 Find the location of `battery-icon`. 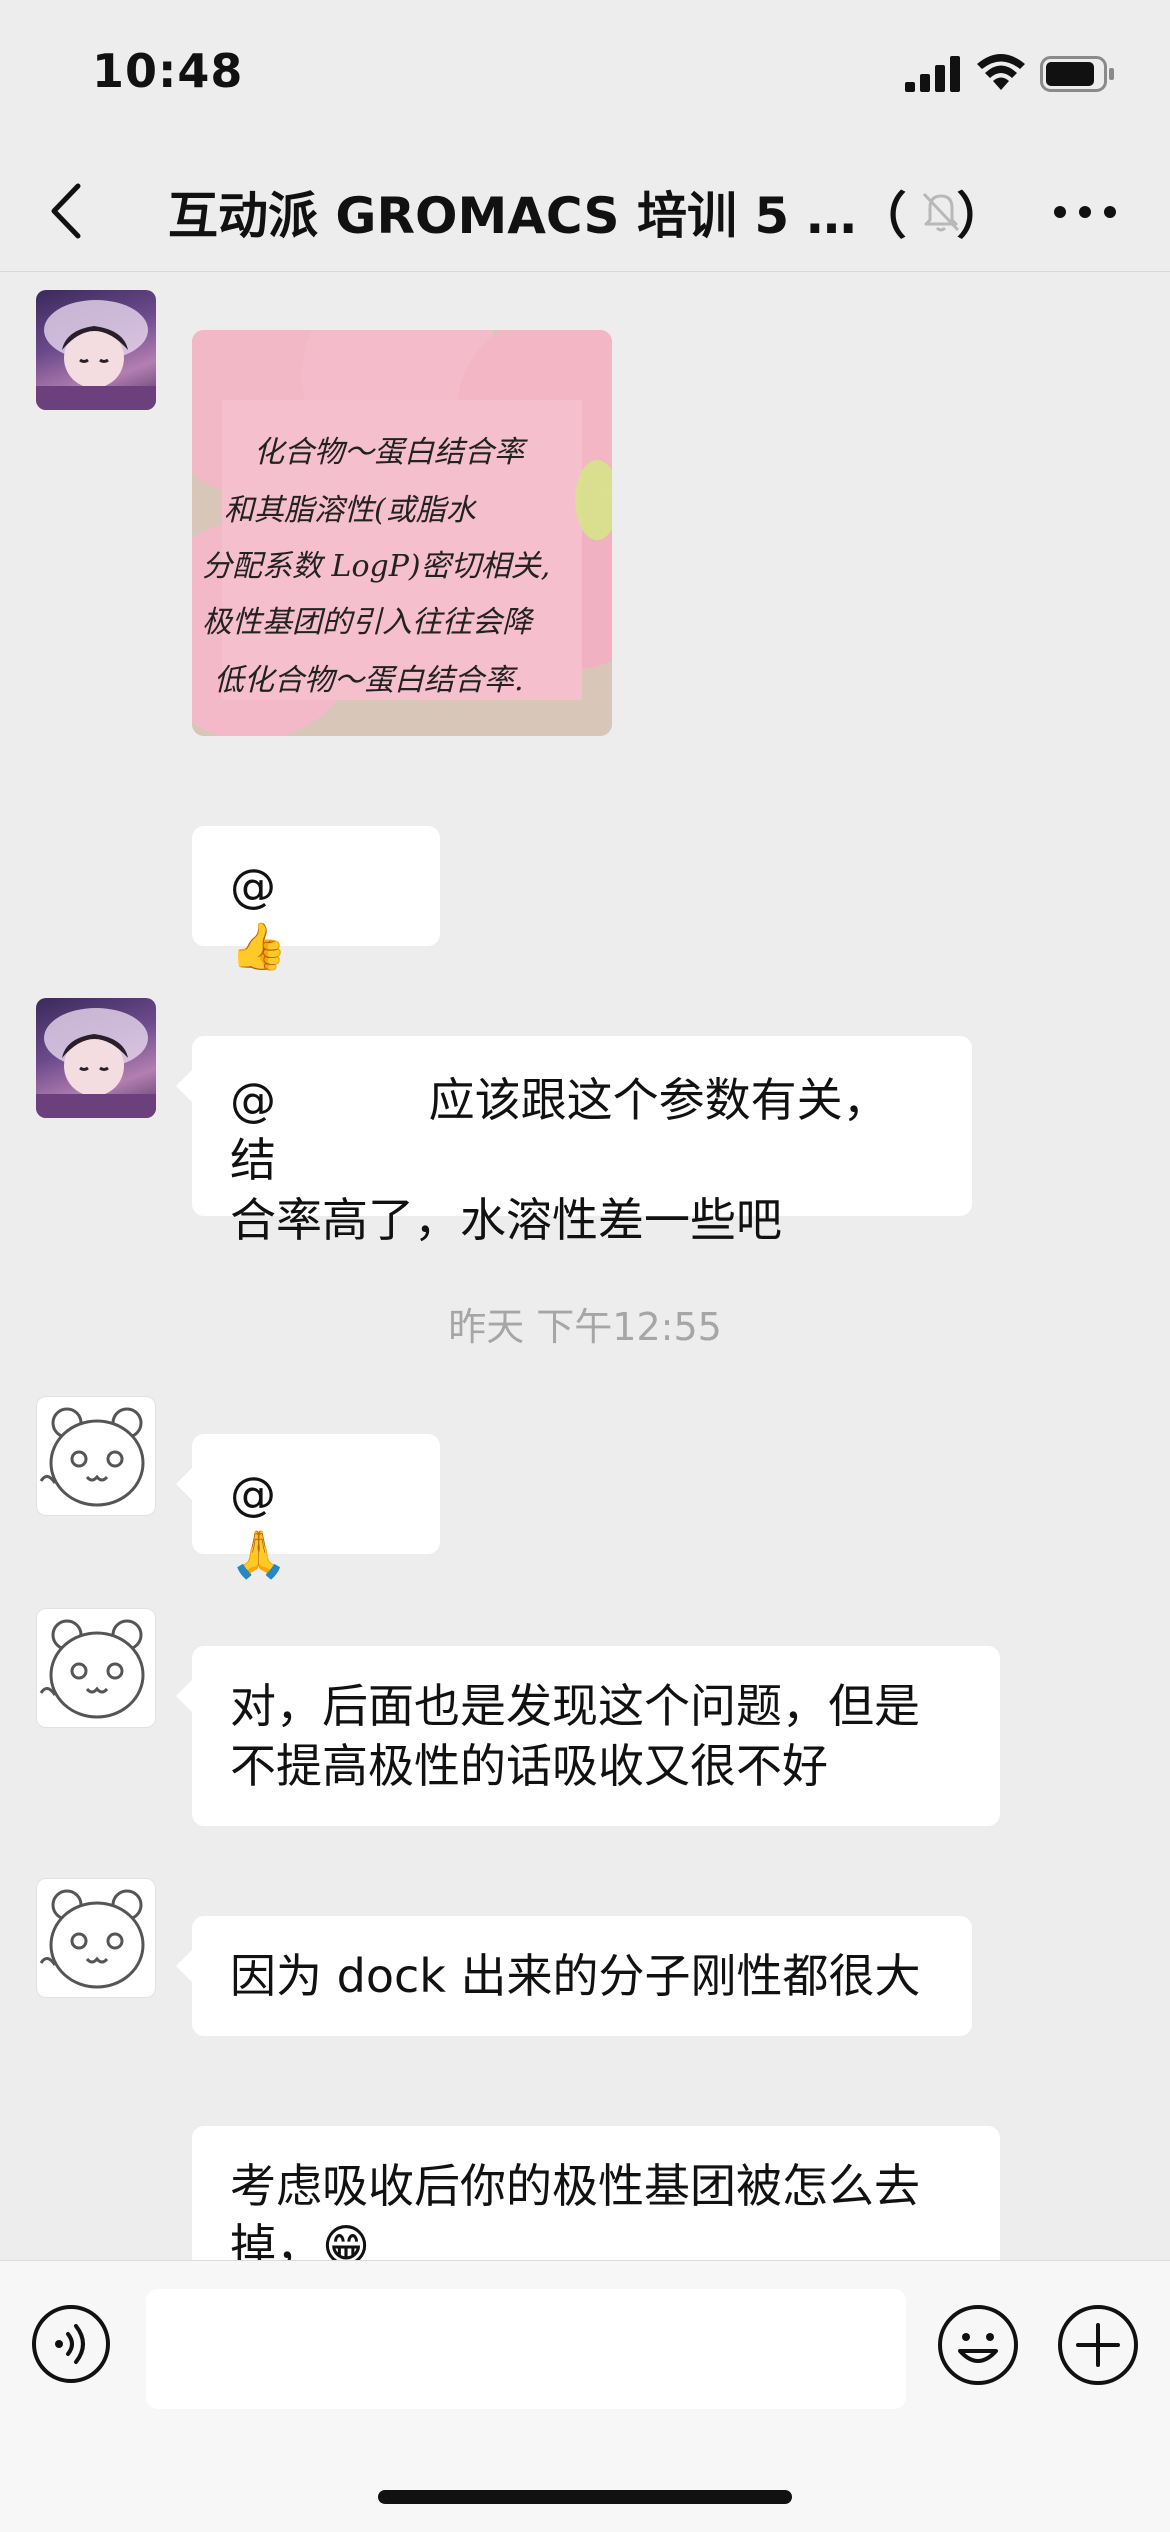

battery-icon is located at coordinates (1077, 74).